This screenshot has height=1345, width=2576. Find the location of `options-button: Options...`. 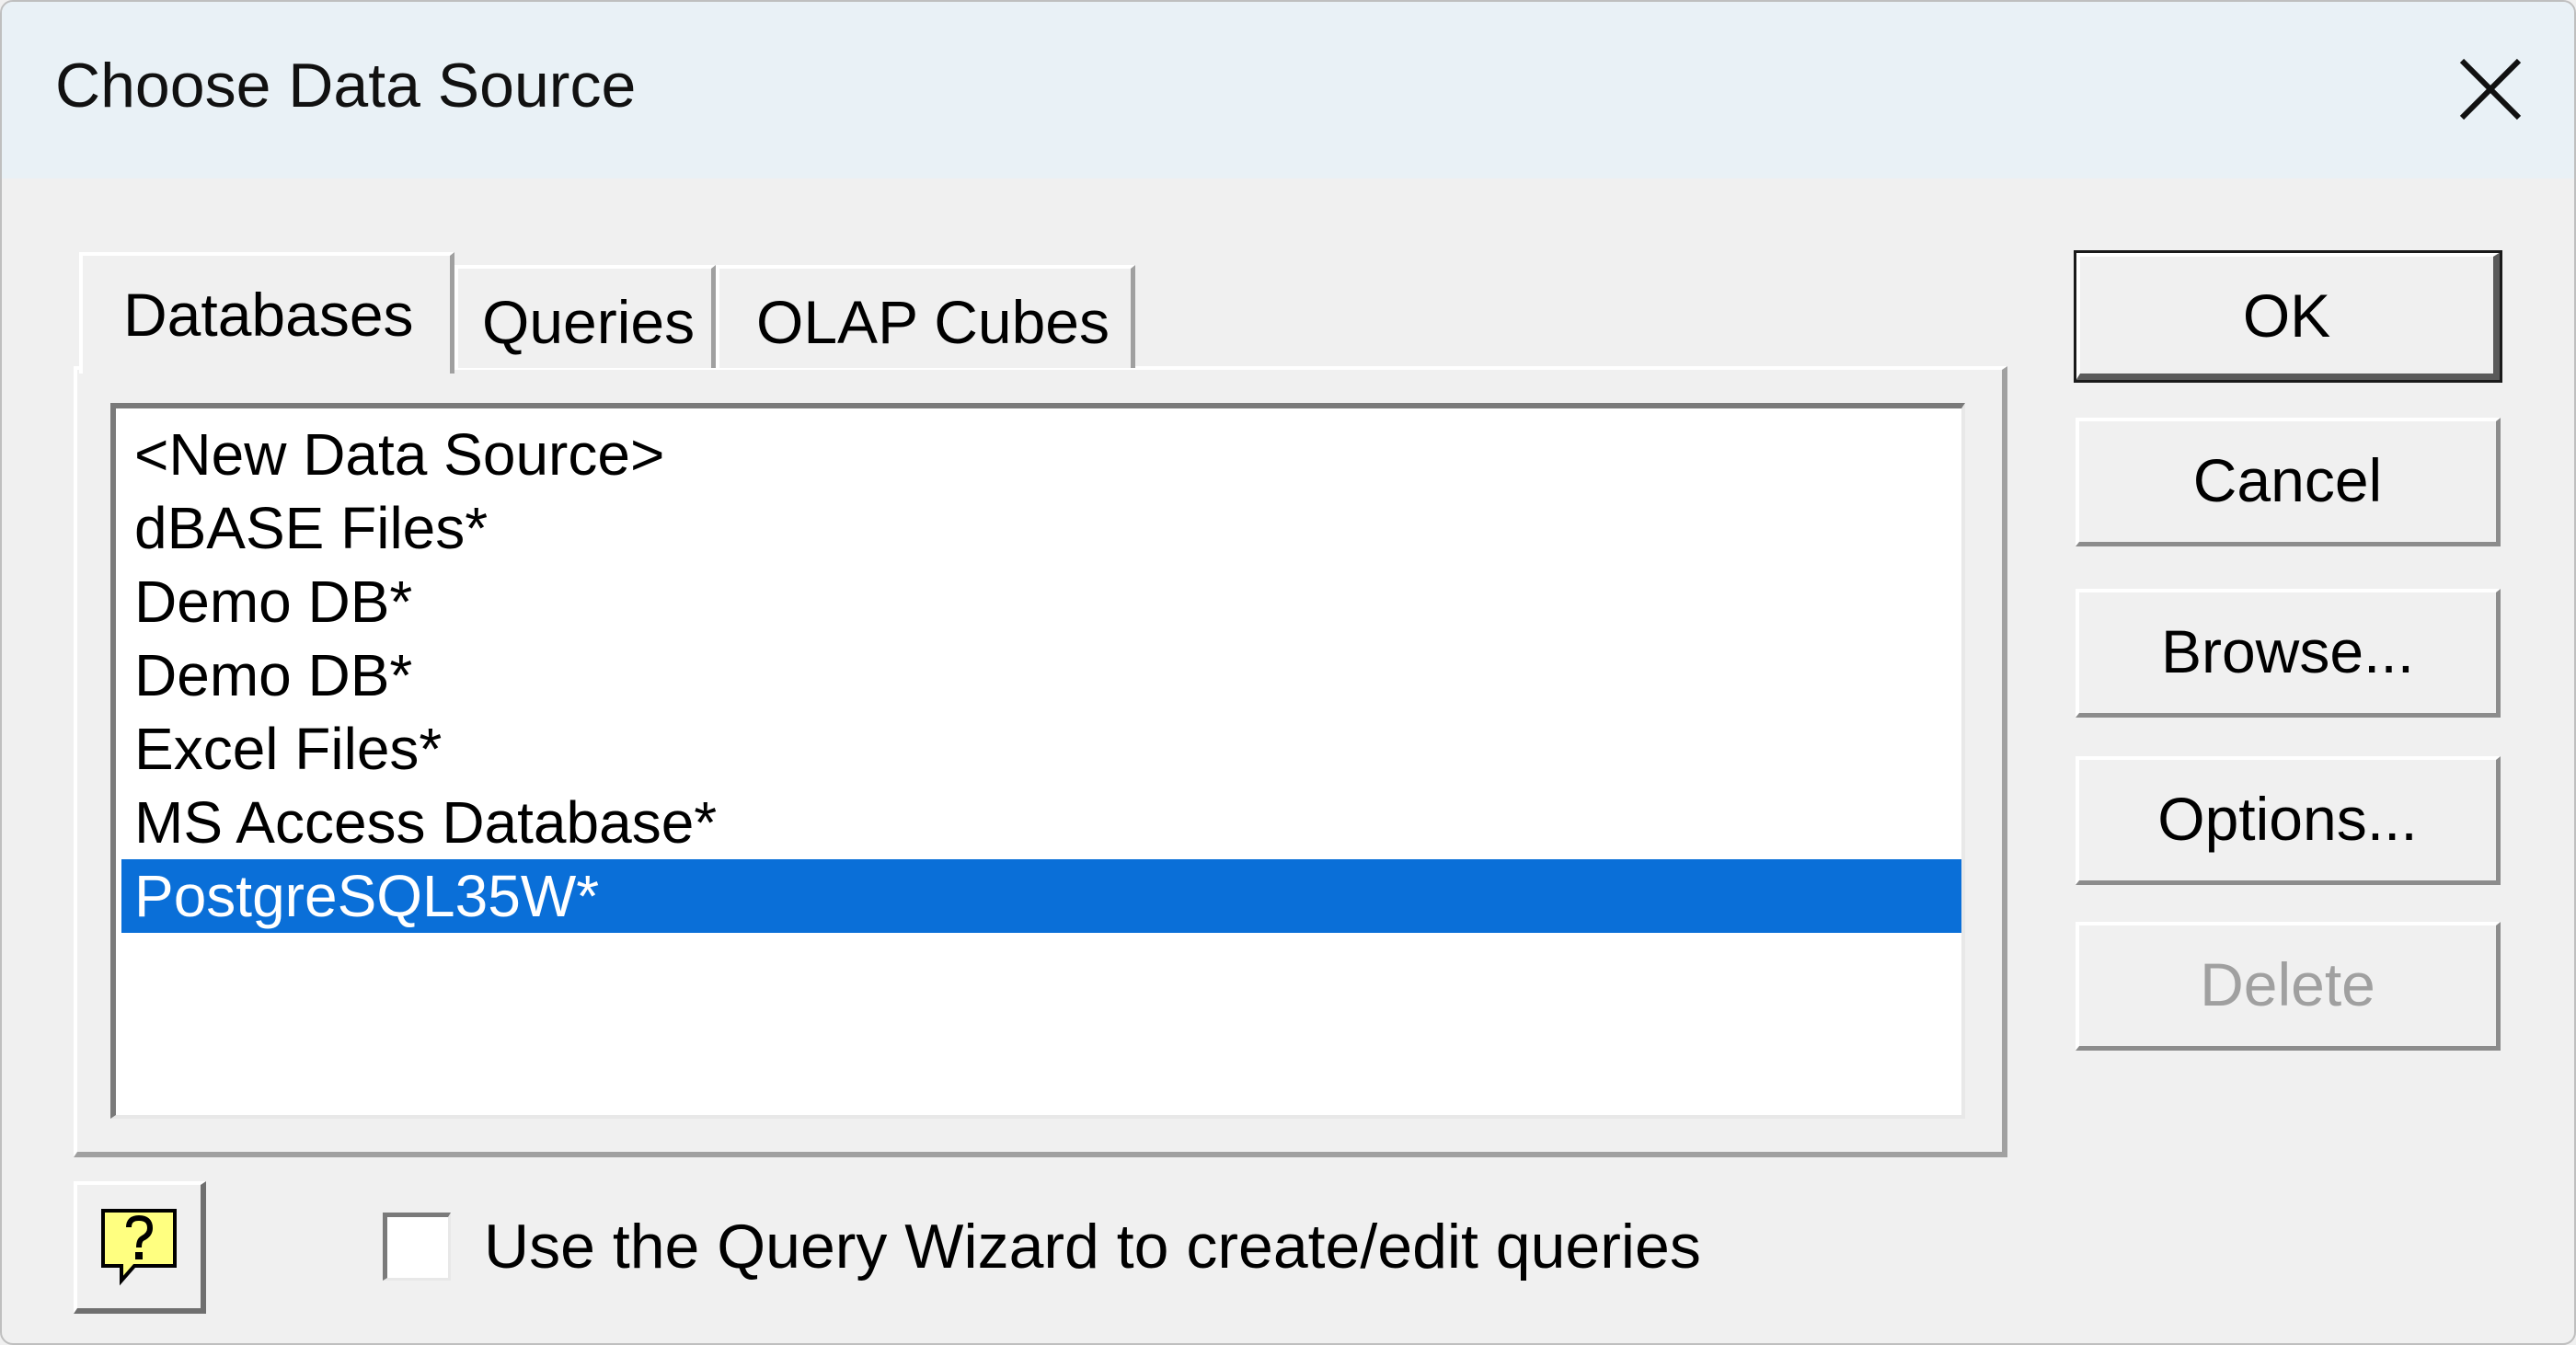

options-button: Options... is located at coordinates (2288, 820).